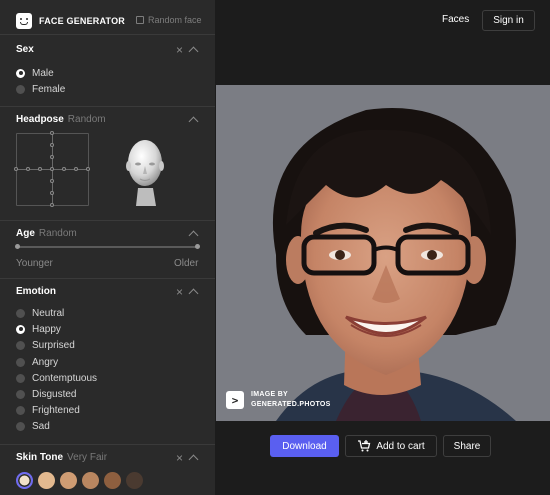 The image size is (550, 495). Describe the element at coordinates (400, 446) in the screenshot. I see `add-to-cart-label: Add to cart` at that location.